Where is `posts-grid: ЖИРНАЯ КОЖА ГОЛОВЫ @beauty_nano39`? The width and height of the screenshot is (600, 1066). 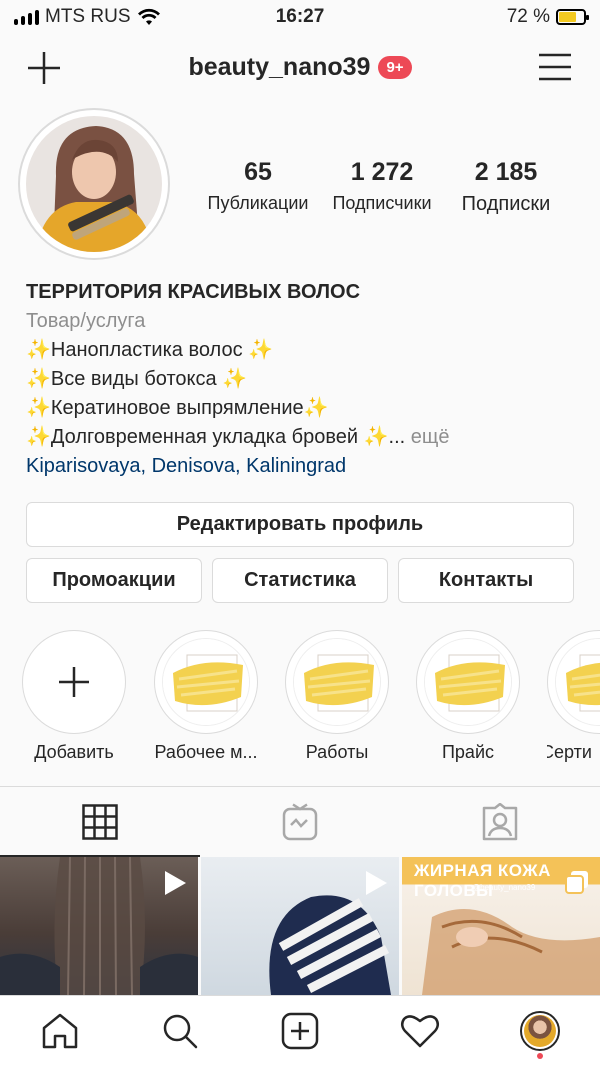 posts-grid: ЖИРНАЯ КОЖА ГОЛОВЫ @beauty_nano39 is located at coordinates (300, 926).